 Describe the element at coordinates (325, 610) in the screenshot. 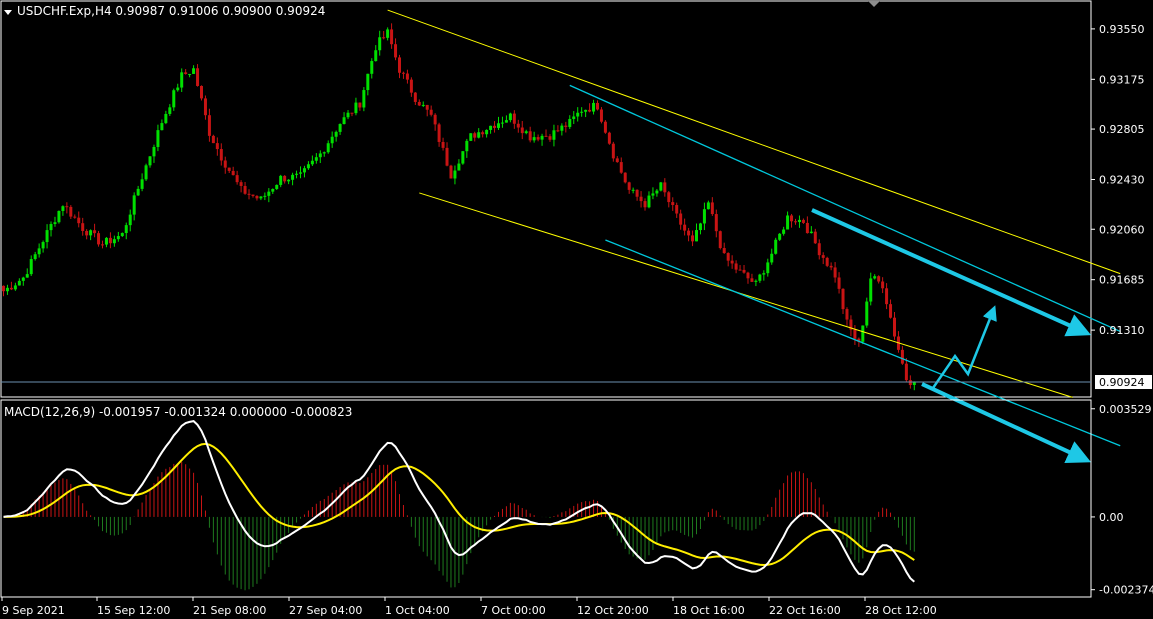

I see `time-tick-label: 27 Sep 04:00` at that location.